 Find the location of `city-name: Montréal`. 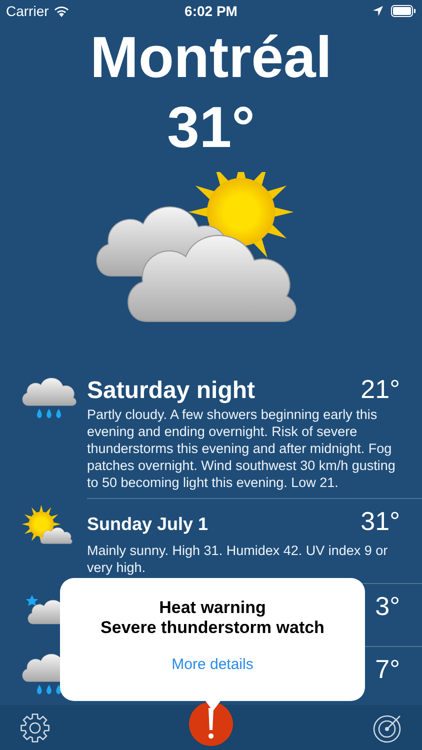

city-name: Montréal is located at coordinates (211, 58).